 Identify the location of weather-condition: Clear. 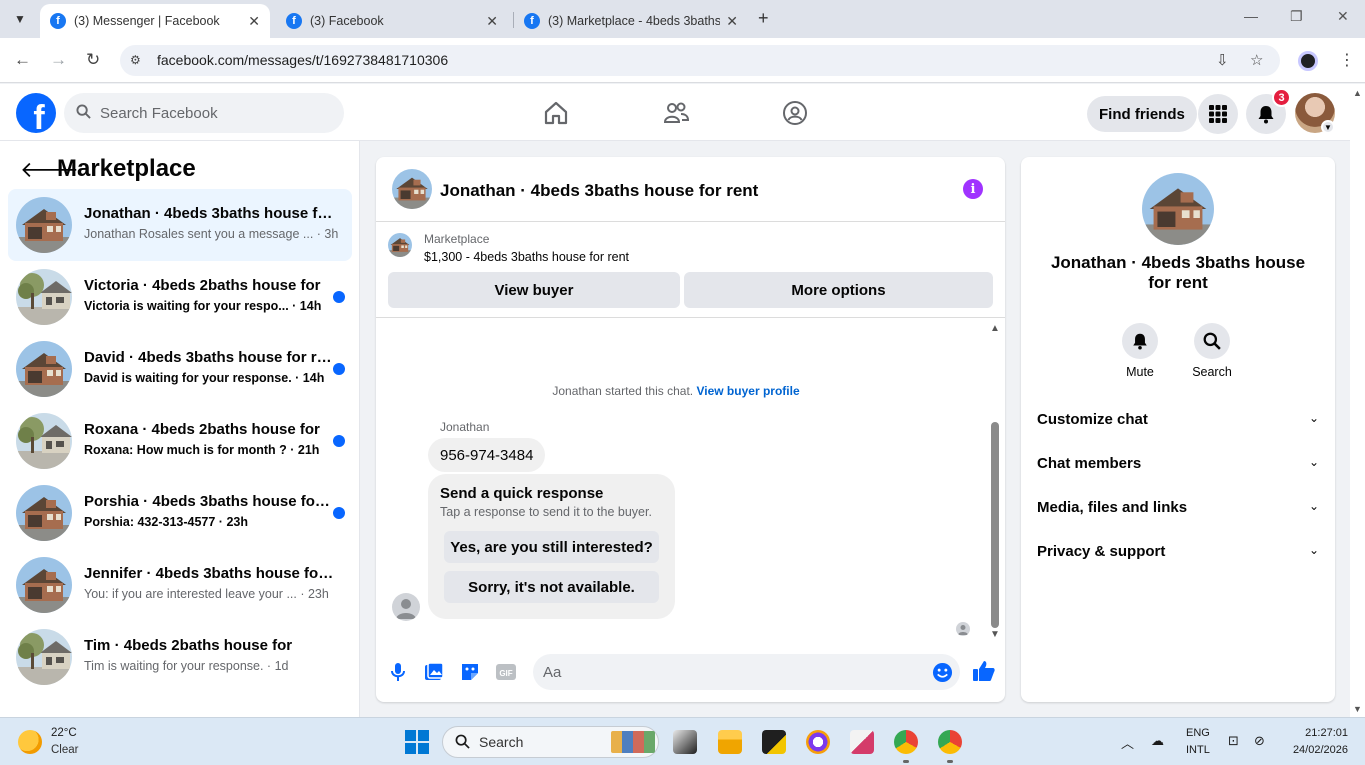
(64, 750).